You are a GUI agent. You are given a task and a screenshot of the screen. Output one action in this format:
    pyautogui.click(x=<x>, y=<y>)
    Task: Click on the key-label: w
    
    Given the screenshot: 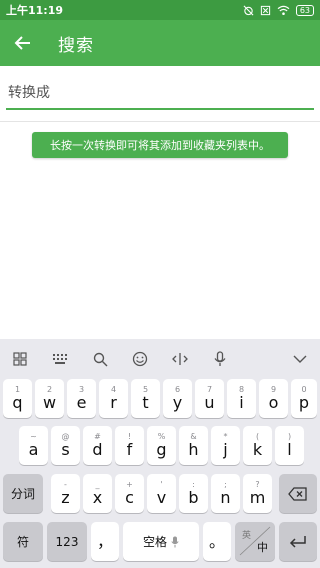 What is the action you would take?
    pyautogui.click(x=49, y=402)
    